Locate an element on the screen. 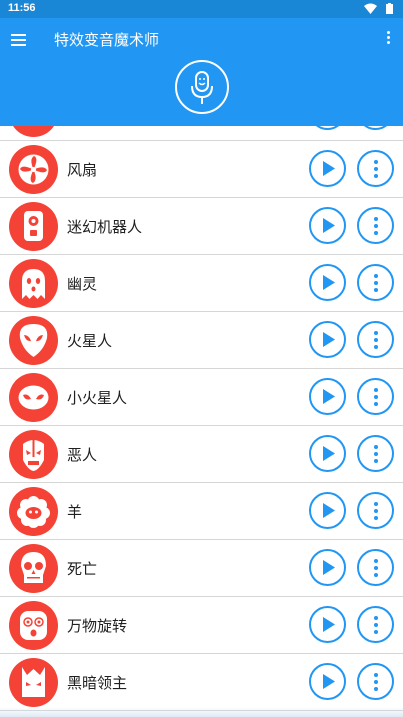  small-alien-icon is located at coordinates (33, 397).